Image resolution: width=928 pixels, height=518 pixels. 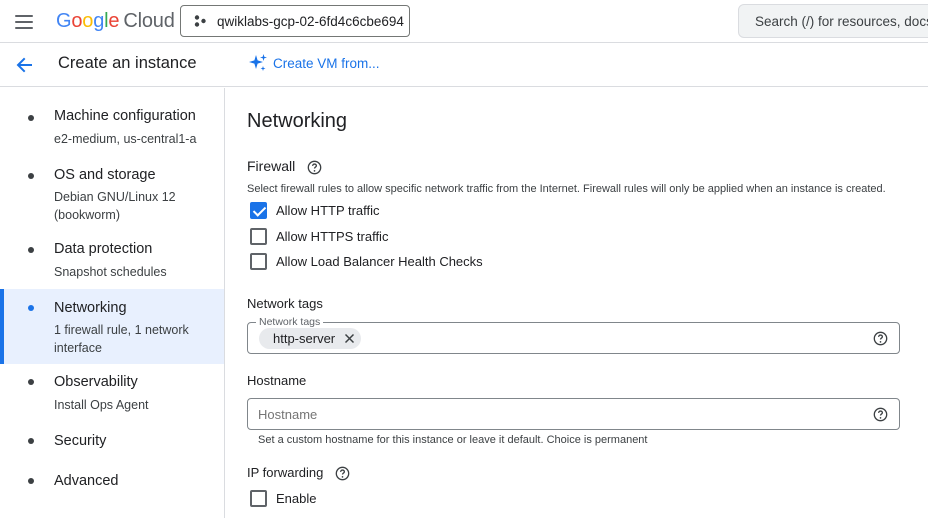 I want to click on logo-letter: G, so click(x=64, y=21).